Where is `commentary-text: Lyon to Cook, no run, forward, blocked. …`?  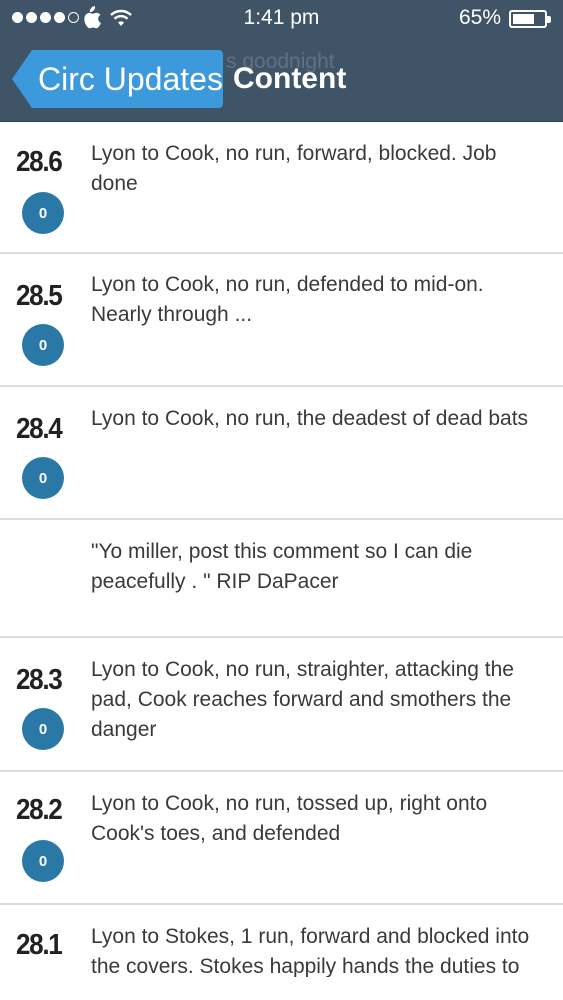
commentary-text: Lyon to Cook, no run, forward, blocked. … is located at coordinates (294, 168).